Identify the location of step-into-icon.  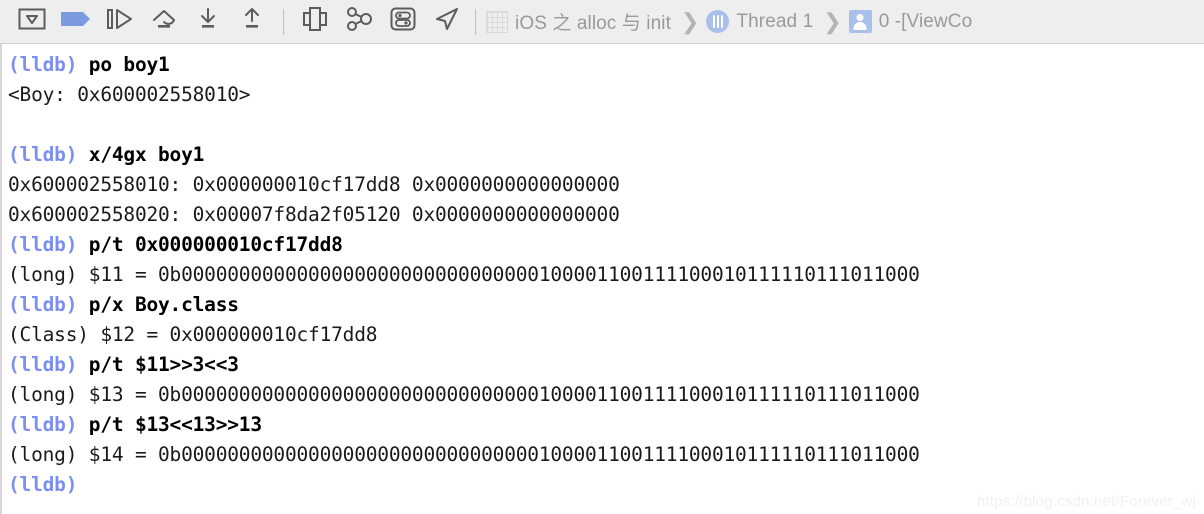
(208, 21).